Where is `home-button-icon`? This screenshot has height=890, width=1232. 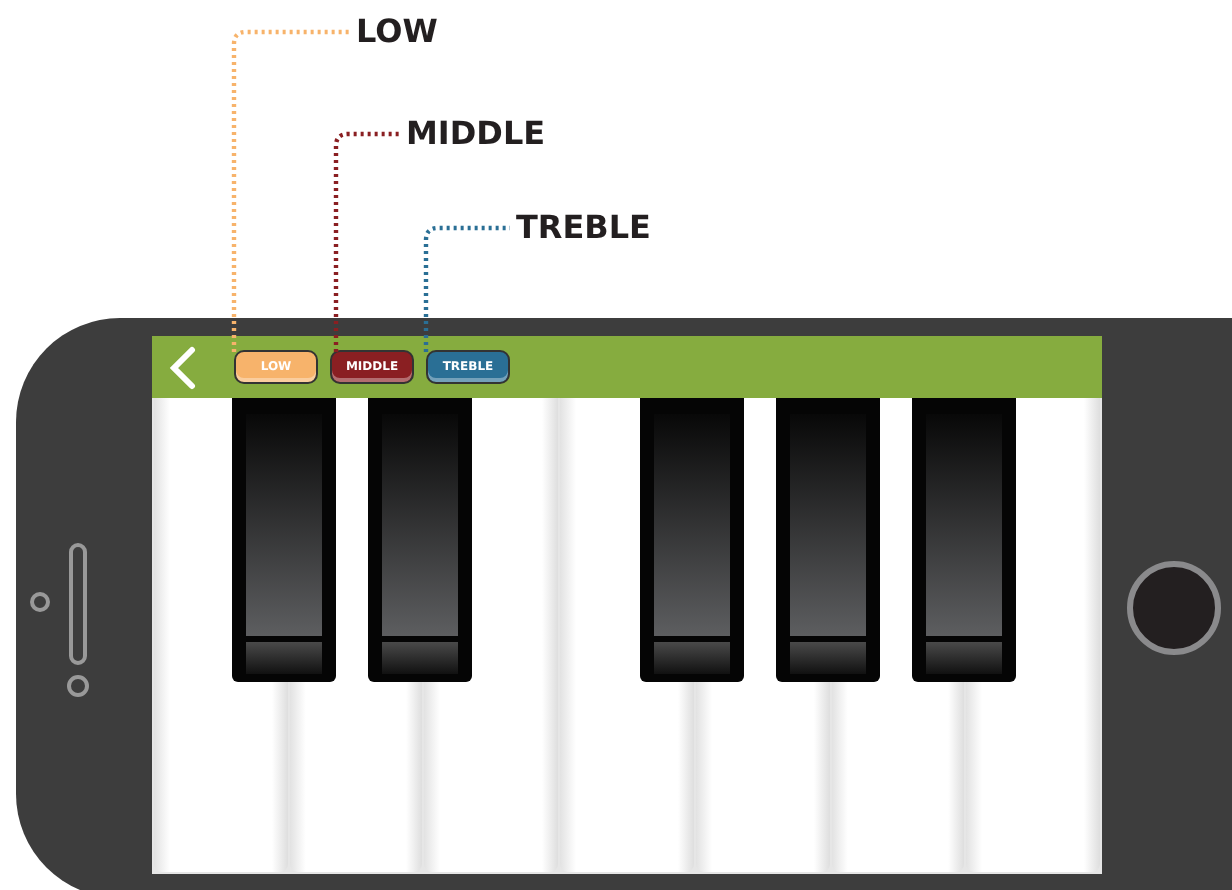
home-button-icon is located at coordinates (1174, 608).